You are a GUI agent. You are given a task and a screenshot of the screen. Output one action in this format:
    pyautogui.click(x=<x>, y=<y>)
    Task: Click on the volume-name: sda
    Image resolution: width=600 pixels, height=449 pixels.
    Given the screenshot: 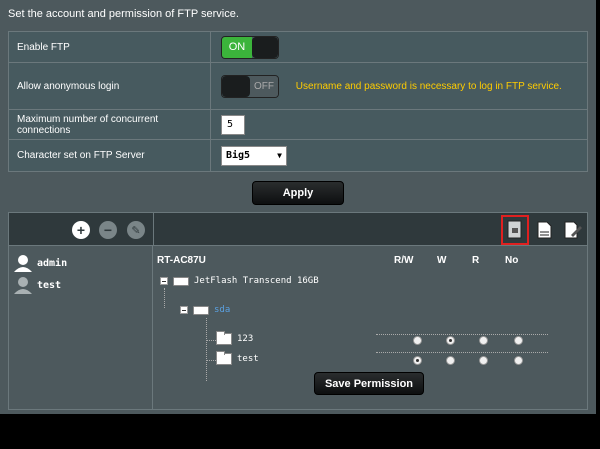 What is the action you would take?
    pyautogui.click(x=222, y=310)
    